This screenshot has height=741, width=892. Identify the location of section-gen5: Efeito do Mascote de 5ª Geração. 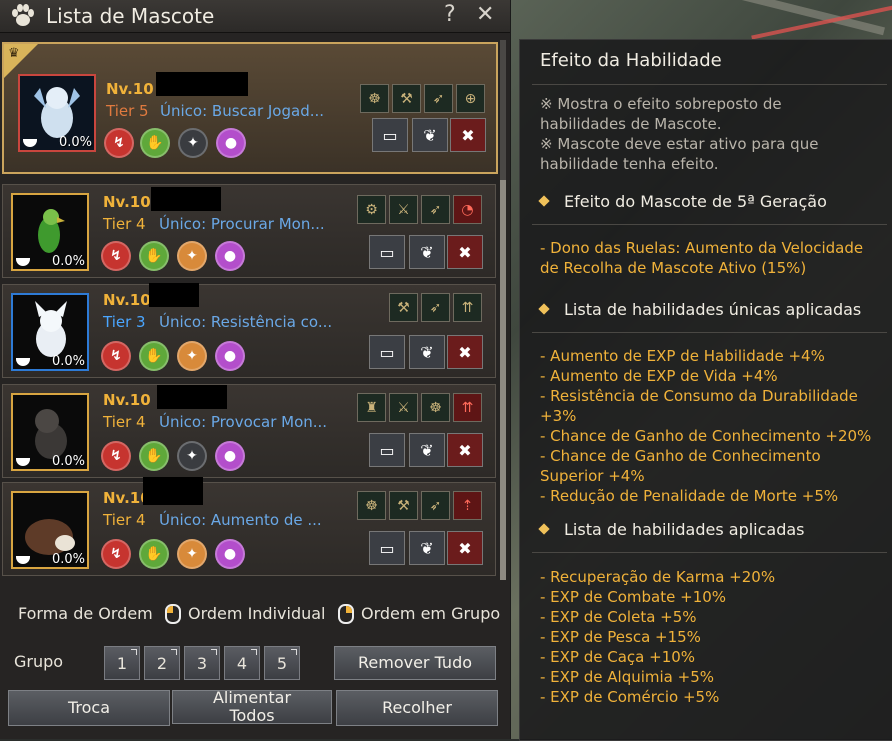
(682, 201).